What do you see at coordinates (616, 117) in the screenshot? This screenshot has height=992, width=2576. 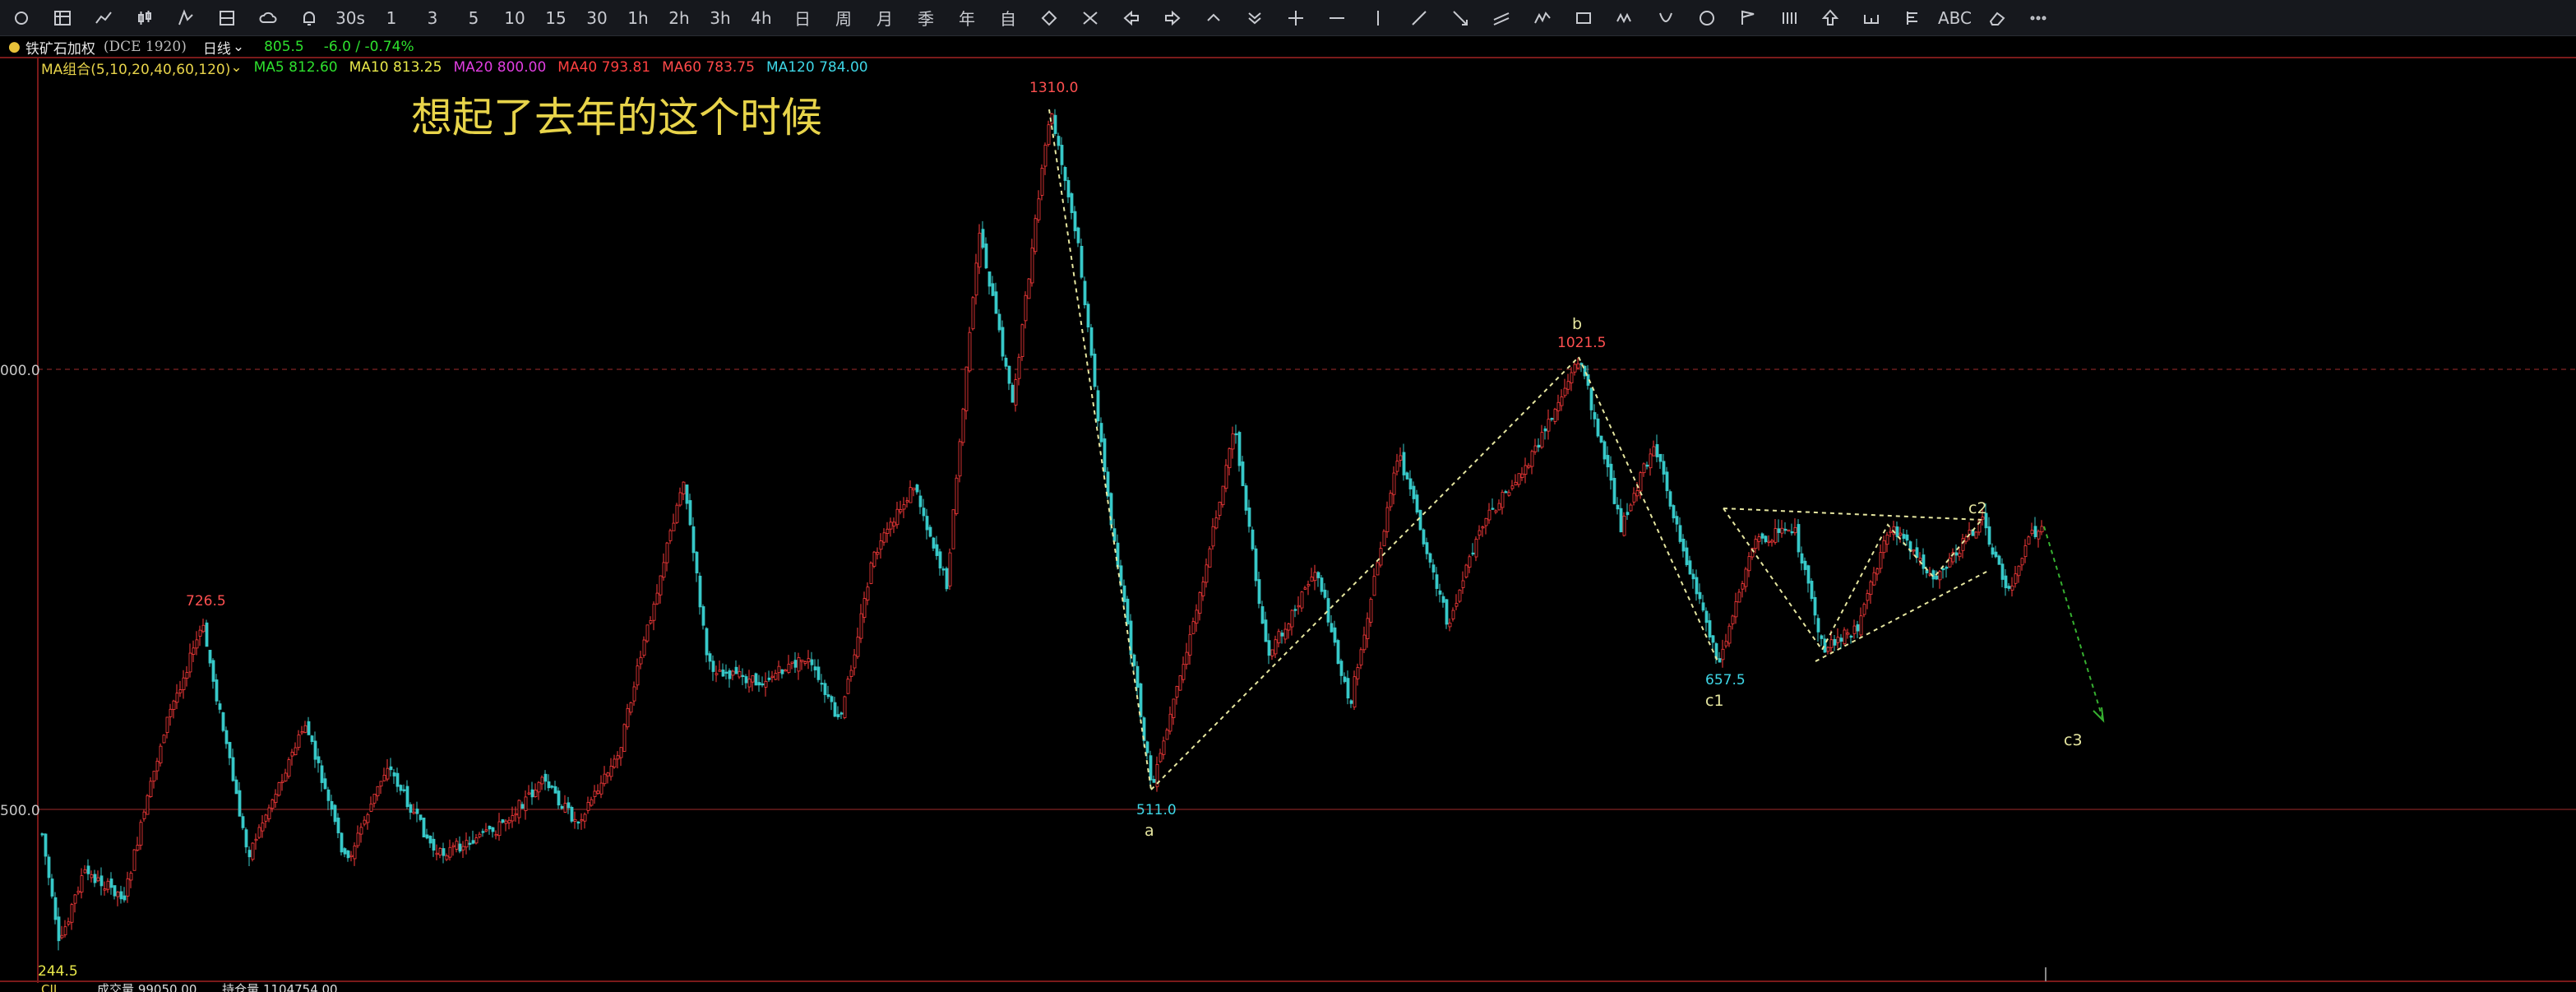 I see `caption-text: 想起了去年的这个时候` at bounding box center [616, 117].